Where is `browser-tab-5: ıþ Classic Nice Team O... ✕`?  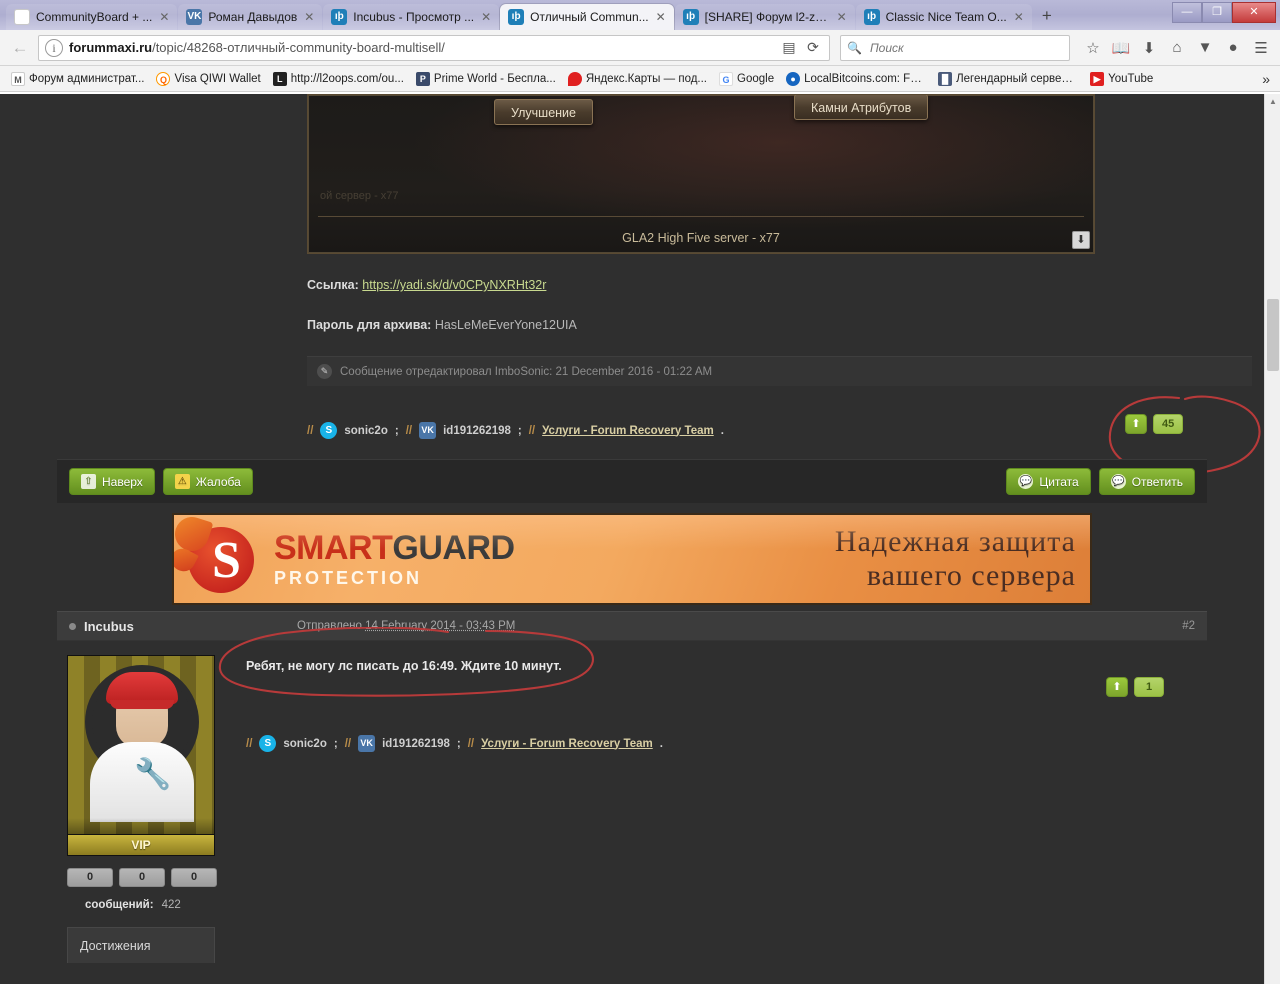 browser-tab-5: ıþ Classic Nice Team O... ✕ is located at coordinates (943, 17).